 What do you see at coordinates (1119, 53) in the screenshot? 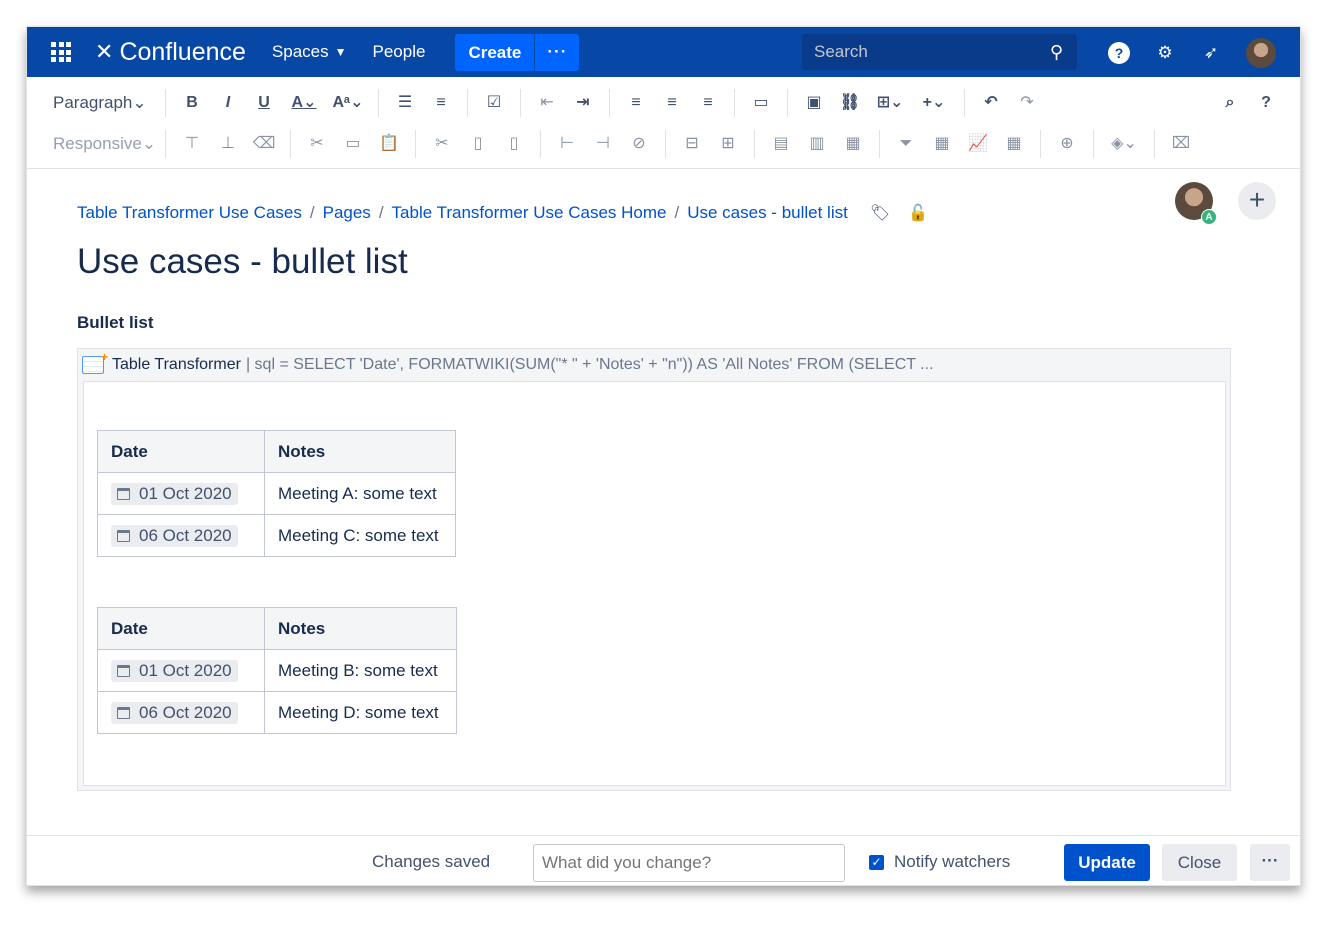
I see `help-icon: ?` at bounding box center [1119, 53].